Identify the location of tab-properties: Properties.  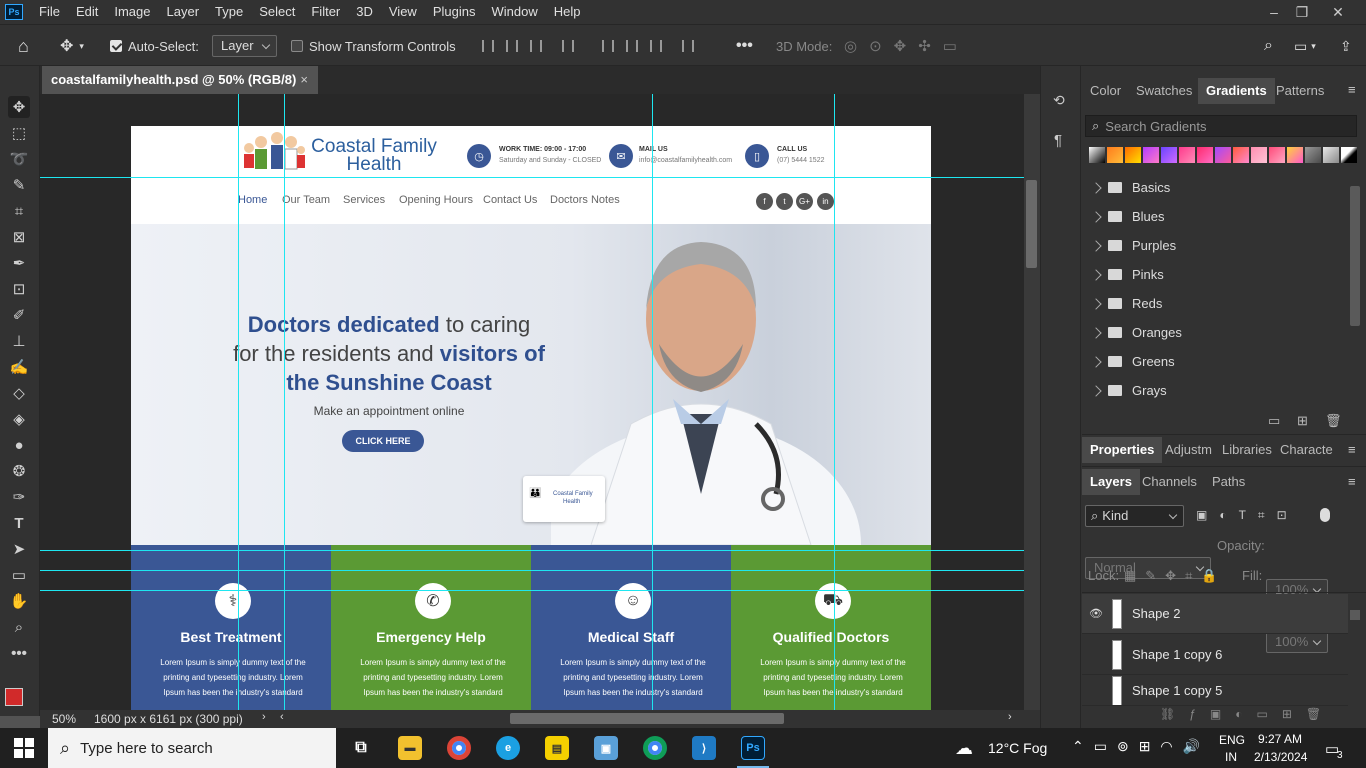
(1122, 450).